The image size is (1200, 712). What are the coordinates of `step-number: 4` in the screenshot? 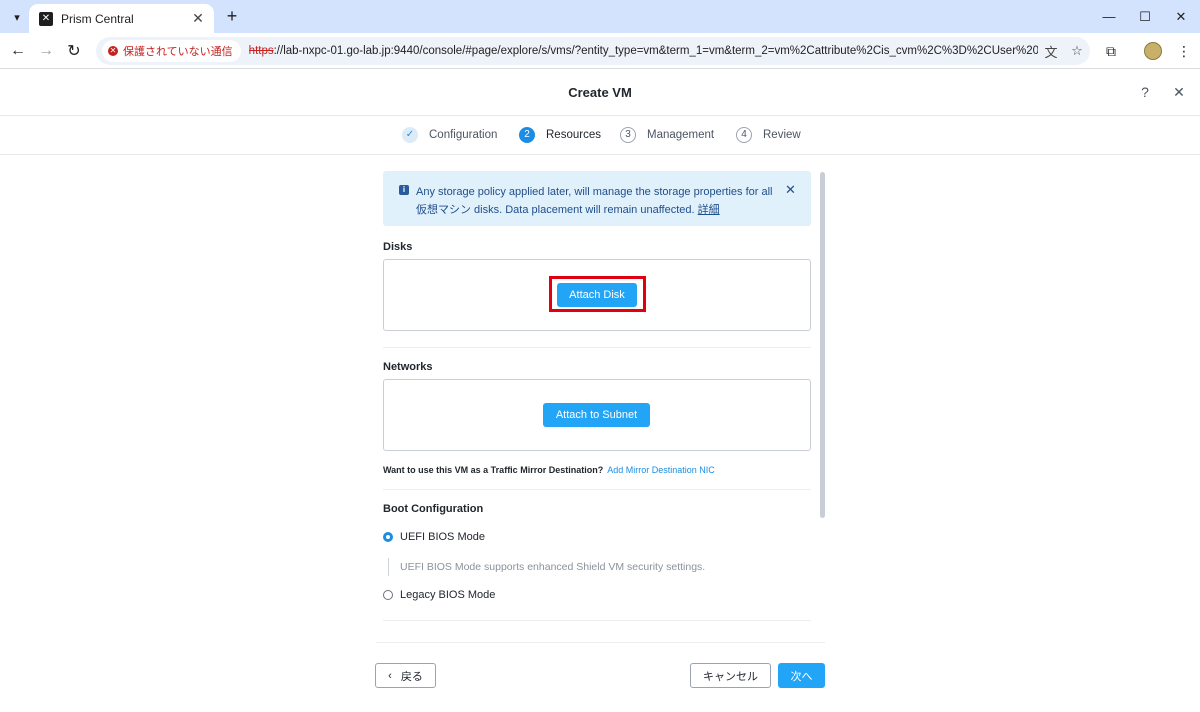 It's located at (744, 135).